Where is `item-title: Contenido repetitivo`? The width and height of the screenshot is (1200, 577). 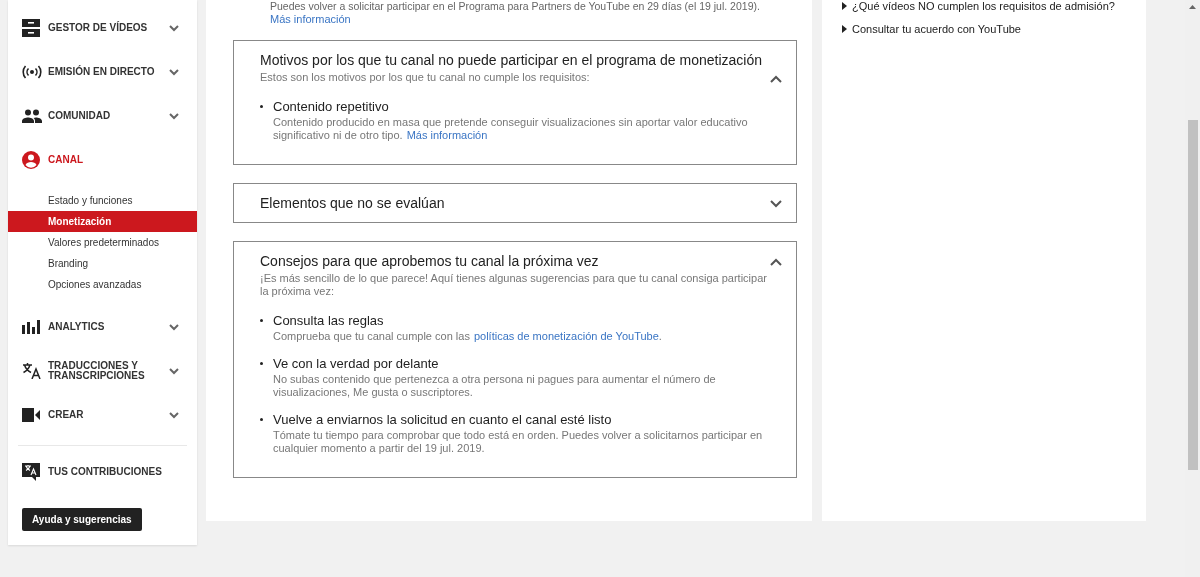
item-title: Contenido repetitivo is located at coordinates (331, 106).